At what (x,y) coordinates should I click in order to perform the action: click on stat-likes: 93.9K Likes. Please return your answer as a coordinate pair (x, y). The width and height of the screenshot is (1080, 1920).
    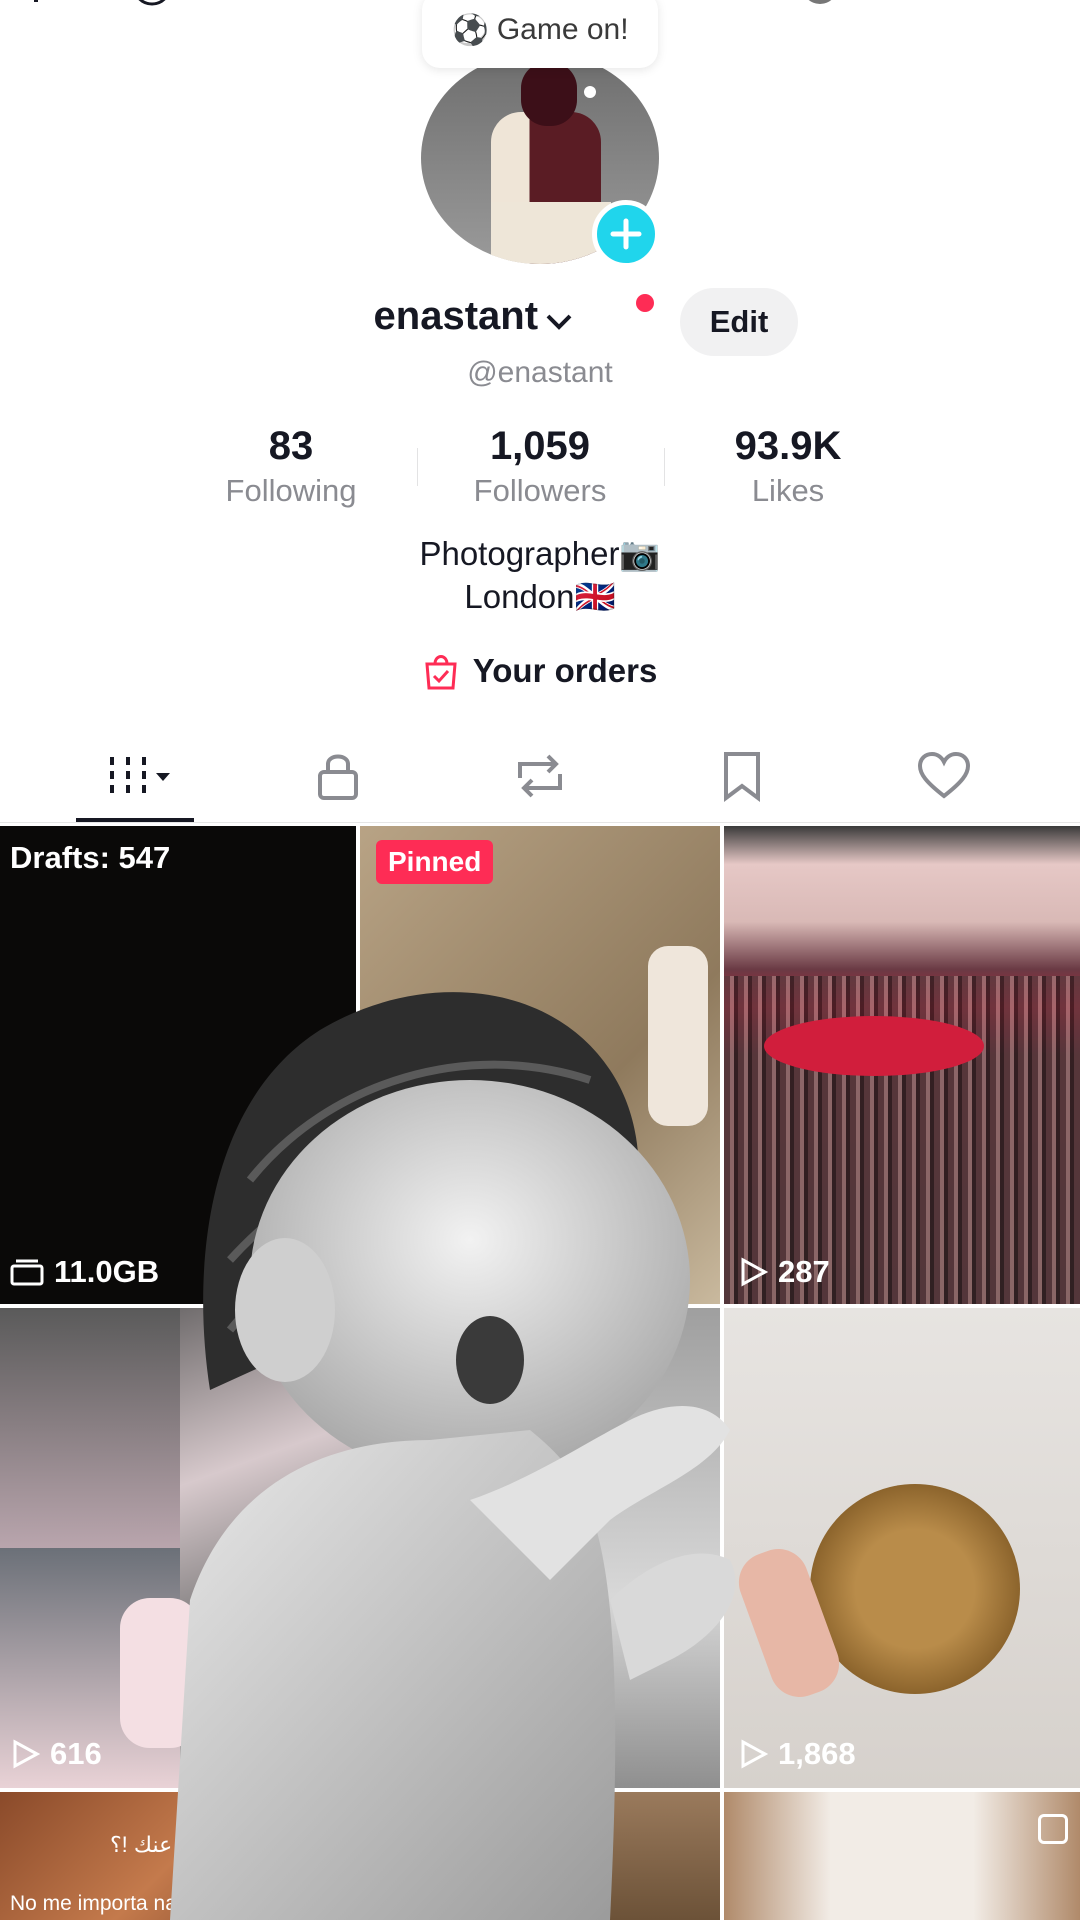
    Looking at the image, I should click on (788, 466).